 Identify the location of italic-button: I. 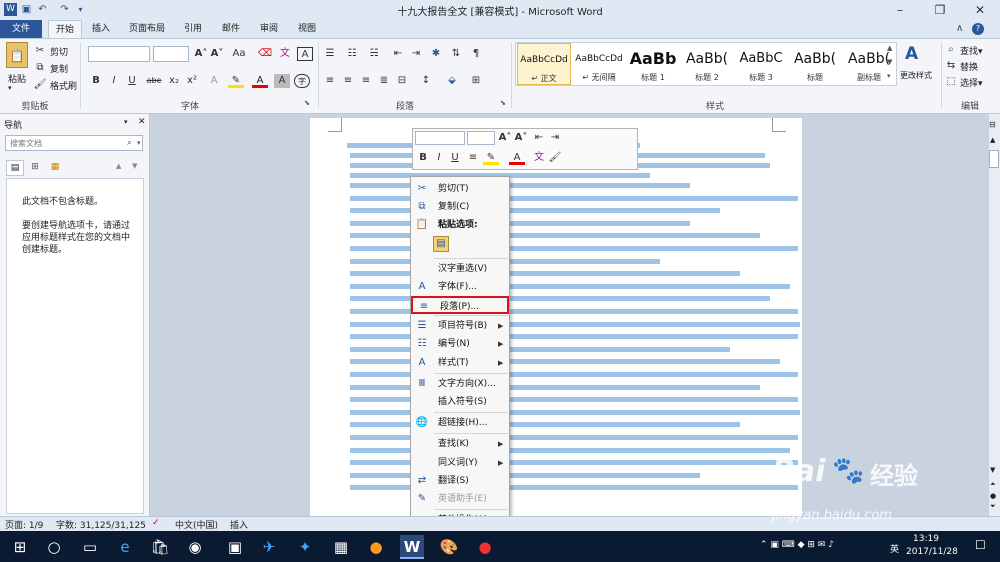
(114, 81).